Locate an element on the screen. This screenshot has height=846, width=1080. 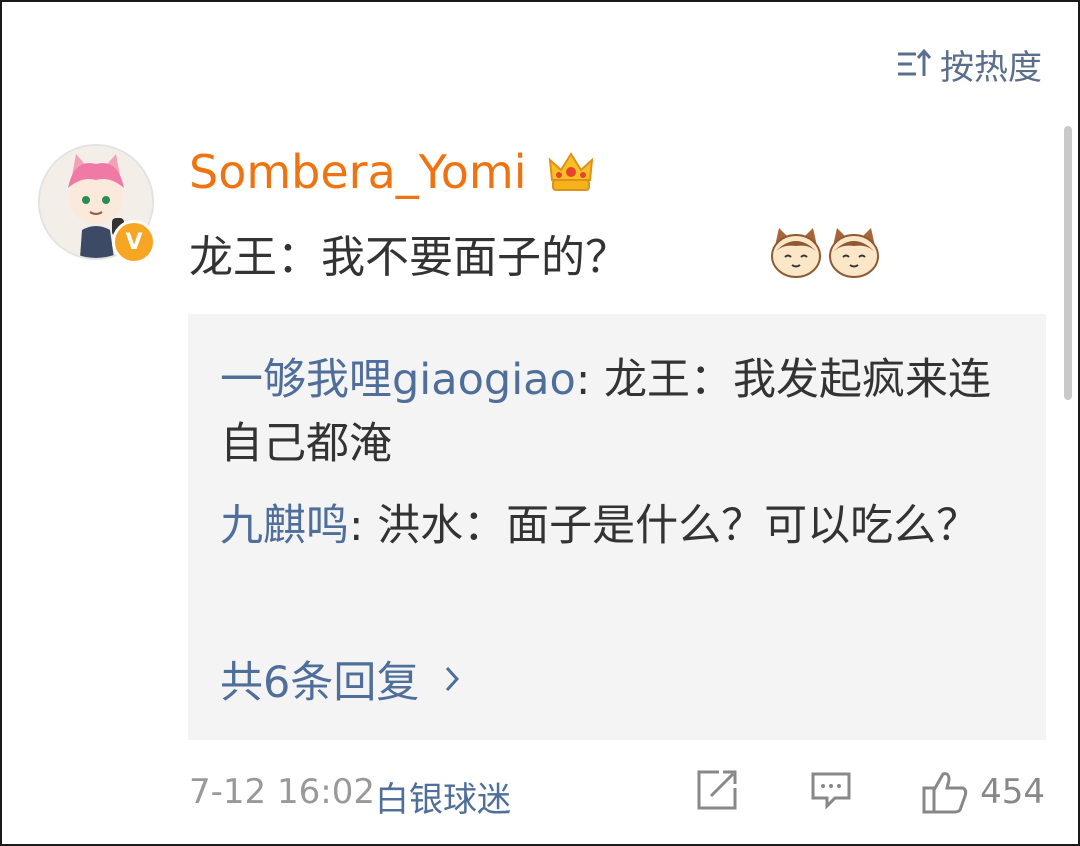
sort-toggle: 按热度 is located at coordinates (969, 65).